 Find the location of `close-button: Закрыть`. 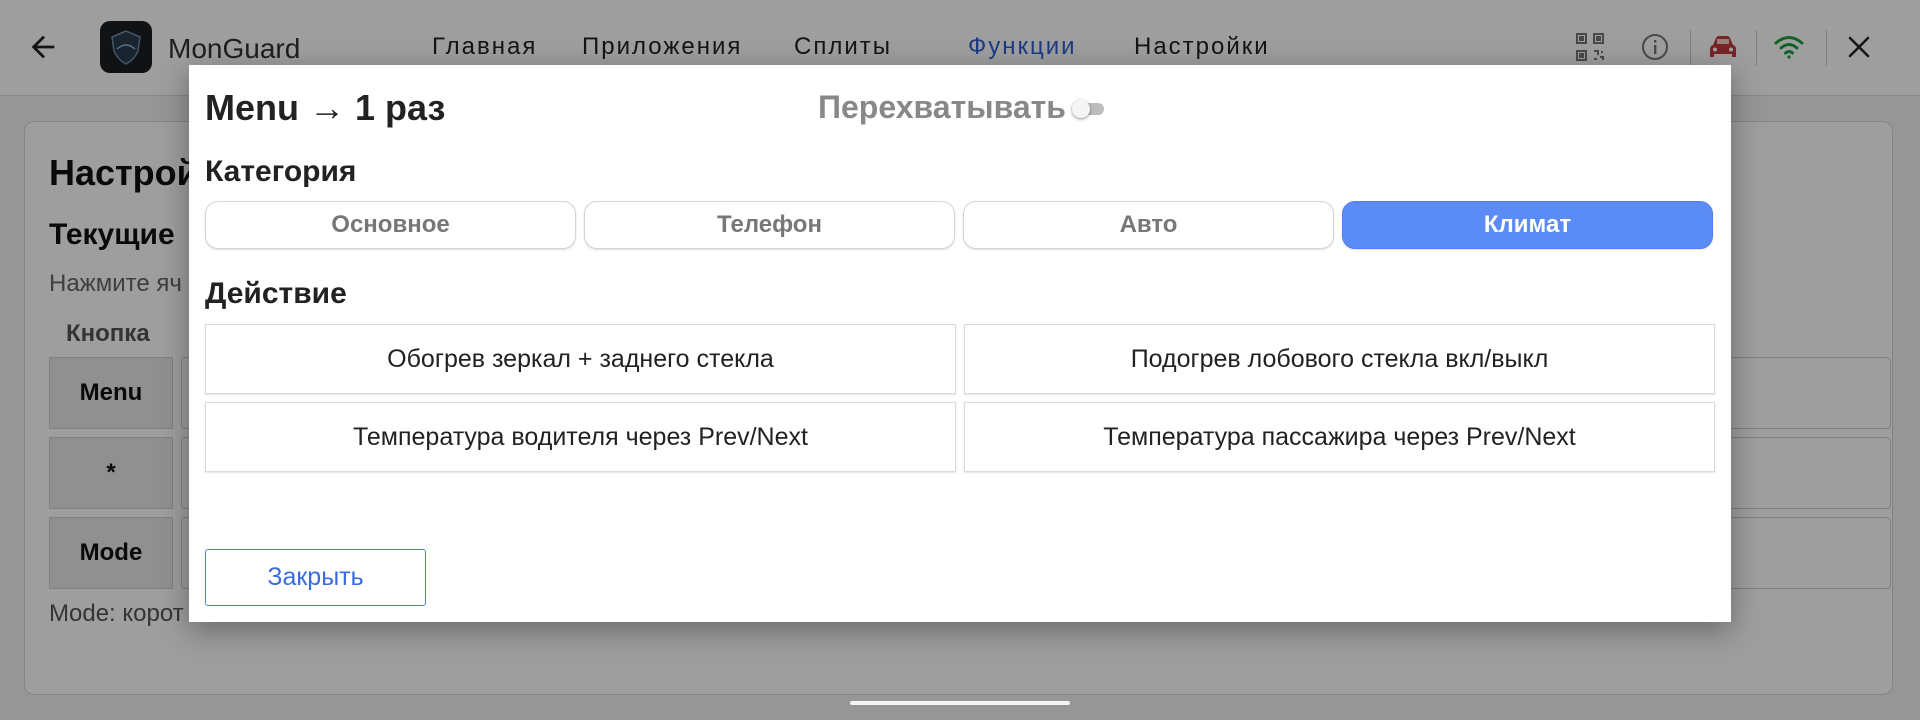

close-button: Закрыть is located at coordinates (315, 577).